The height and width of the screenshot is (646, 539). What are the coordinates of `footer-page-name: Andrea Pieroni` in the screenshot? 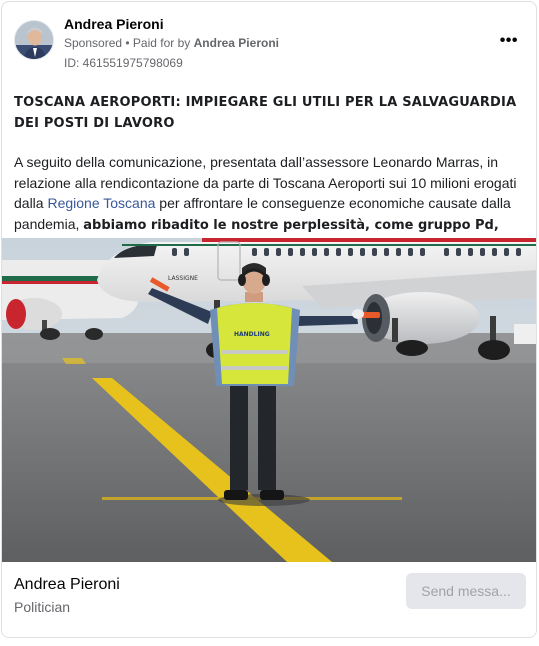 It's located at (67, 585).